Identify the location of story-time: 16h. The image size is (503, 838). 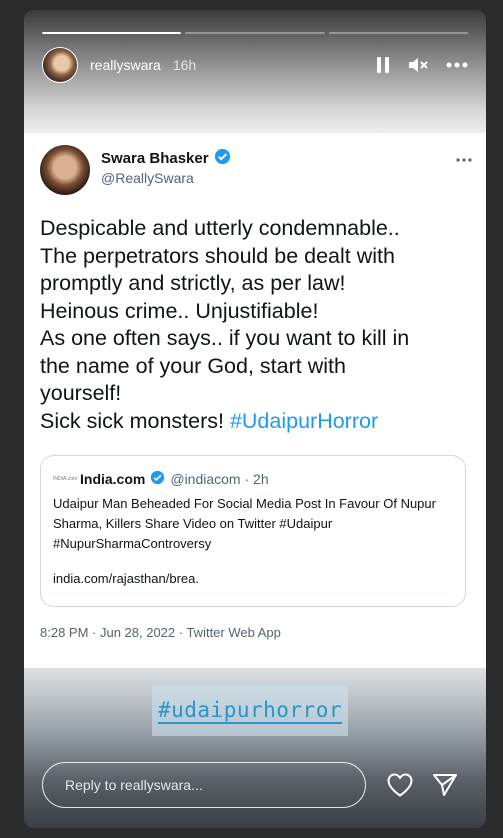
(184, 65).